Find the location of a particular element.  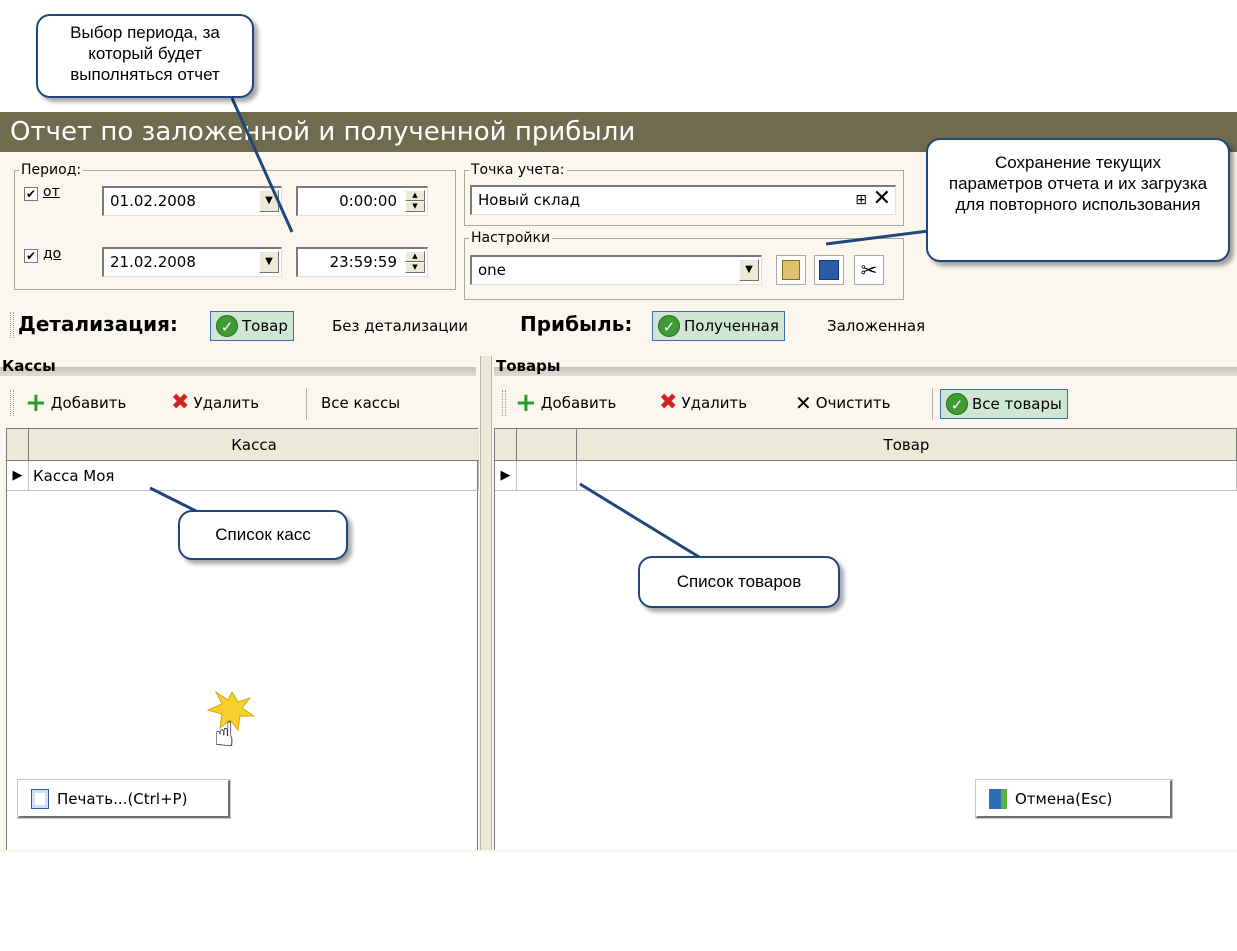

point-field: Новый склад ⊞ ✕ is located at coordinates (683, 200).